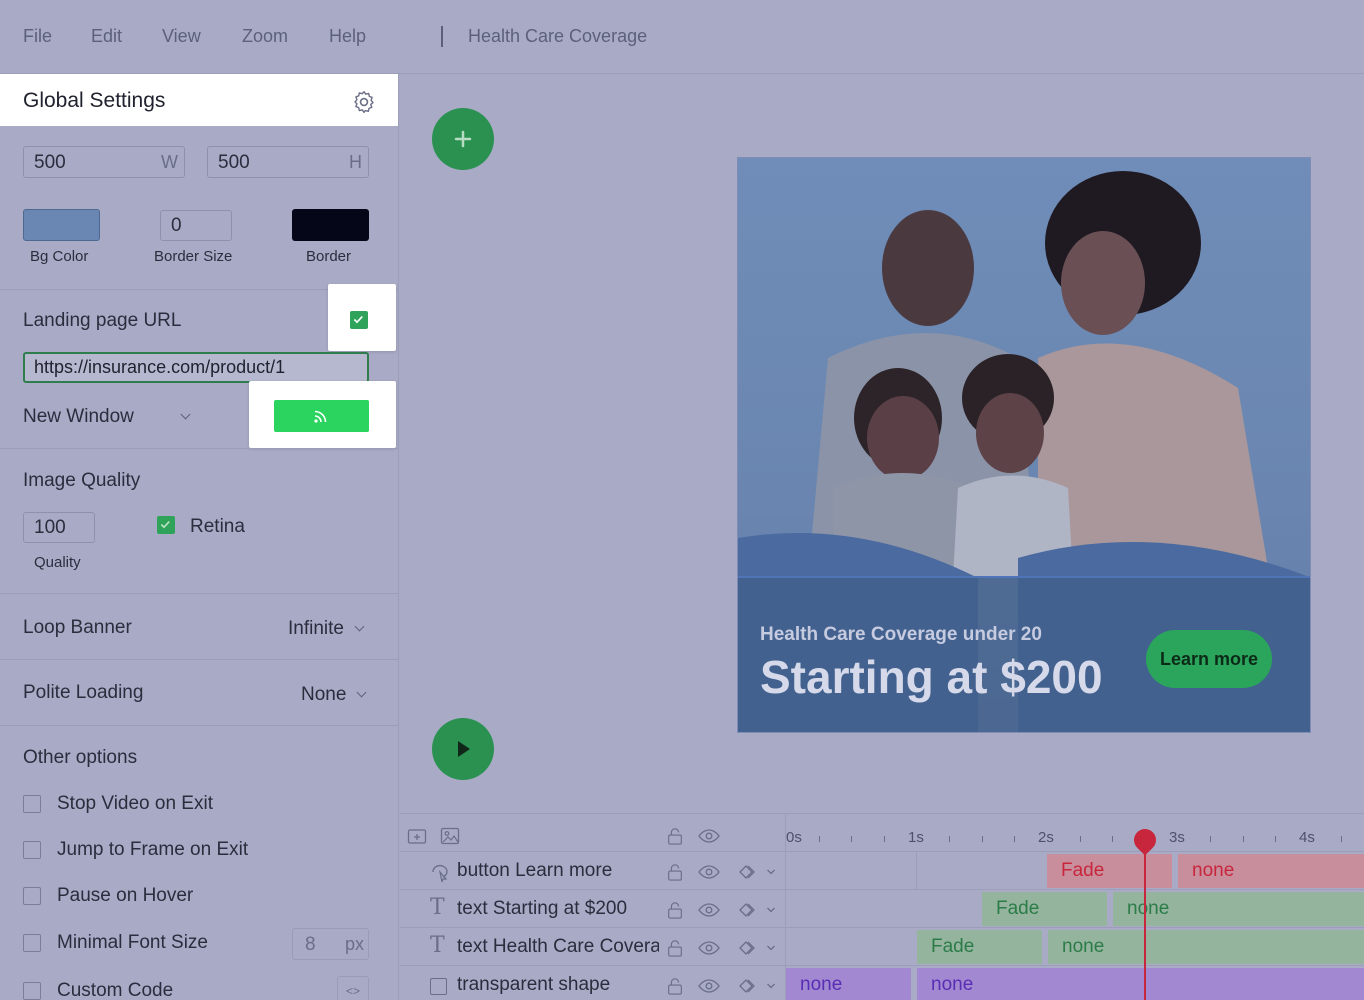 Image resolution: width=1364 pixels, height=1000 pixels. I want to click on cursor-icon, so click(440, 873).